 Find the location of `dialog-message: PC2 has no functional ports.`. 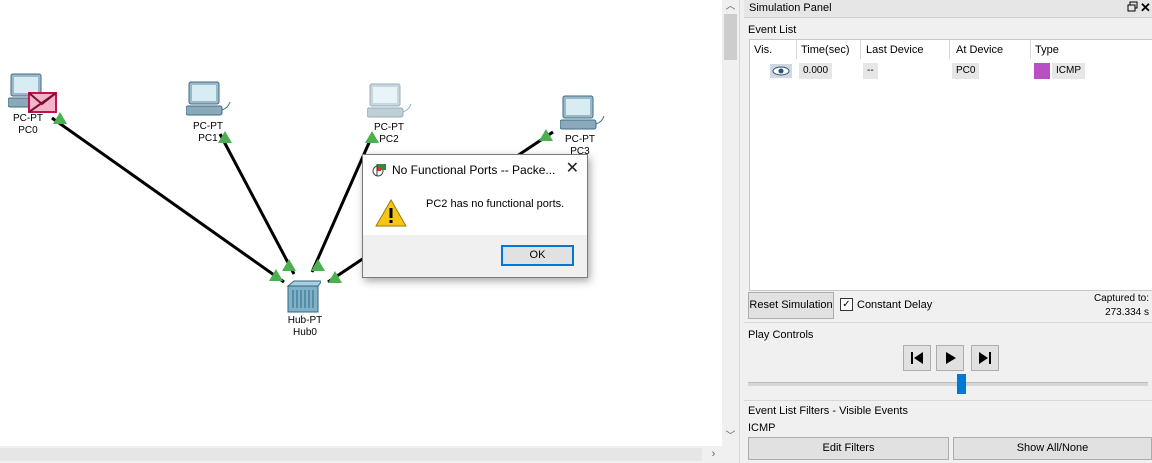

dialog-message: PC2 has no functional ports. is located at coordinates (495, 204).